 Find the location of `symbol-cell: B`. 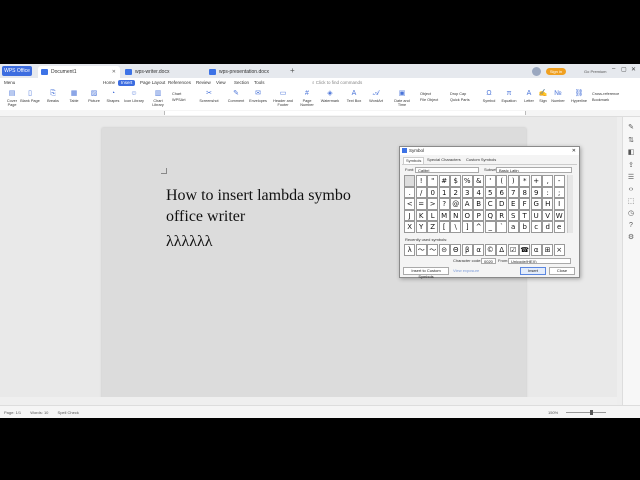

symbol-cell: B is located at coordinates (479, 204).